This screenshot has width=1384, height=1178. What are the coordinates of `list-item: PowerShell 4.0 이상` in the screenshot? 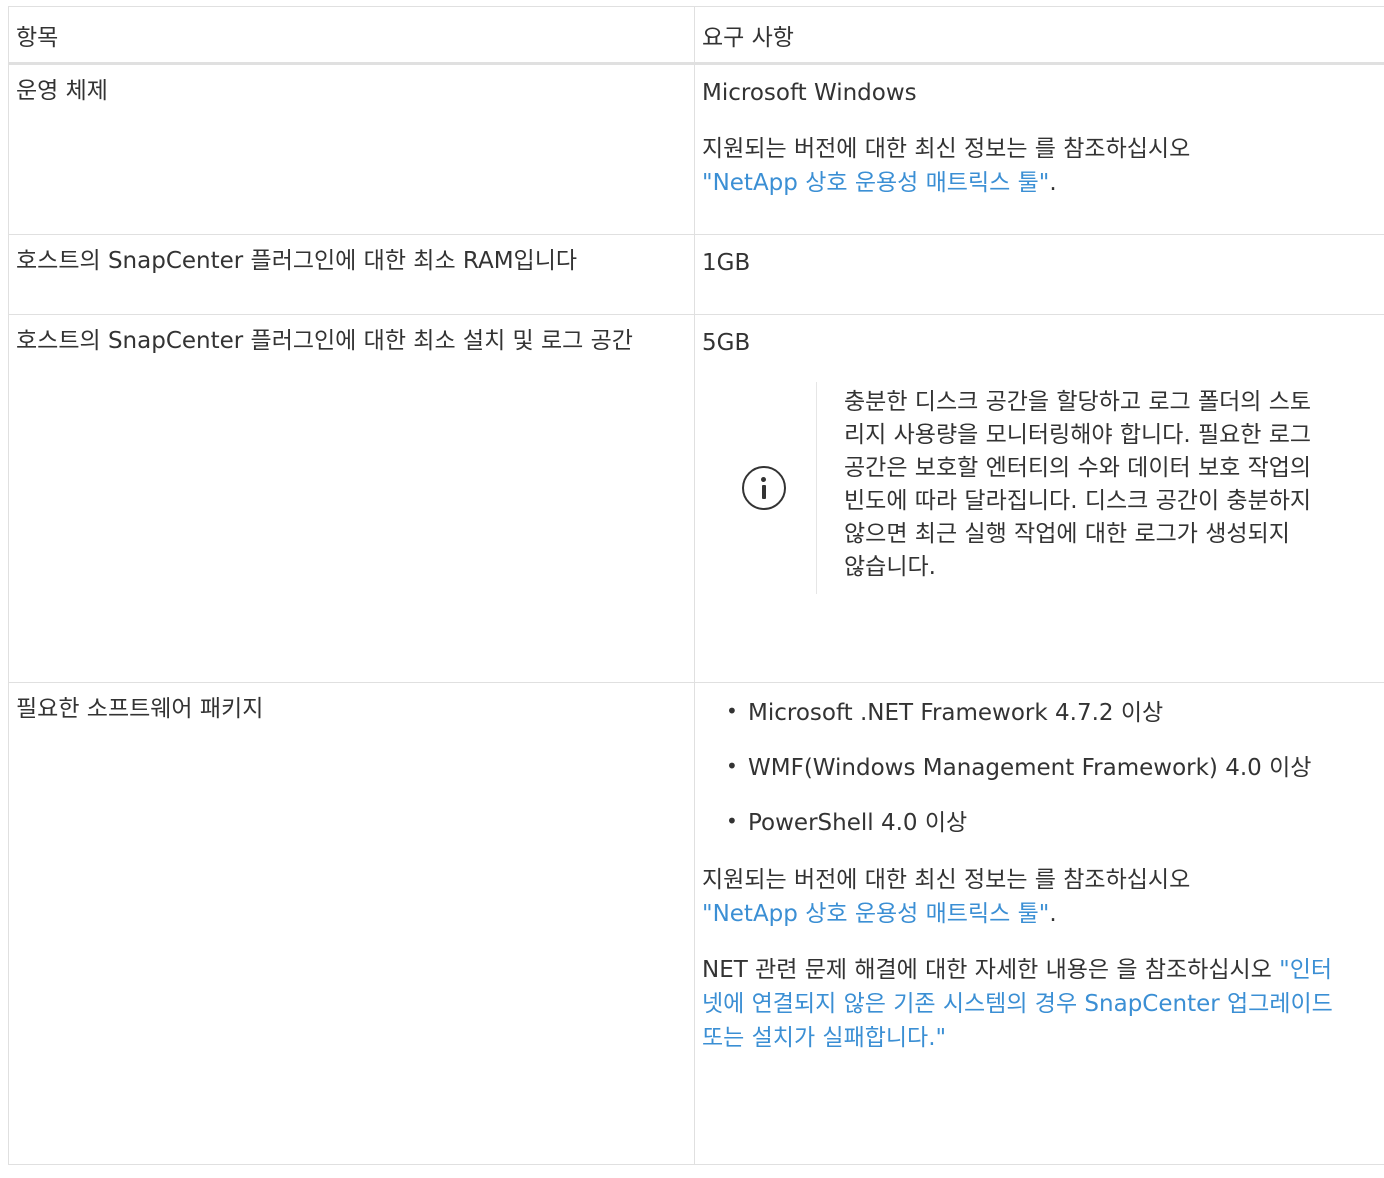 It's located at (1050, 822).